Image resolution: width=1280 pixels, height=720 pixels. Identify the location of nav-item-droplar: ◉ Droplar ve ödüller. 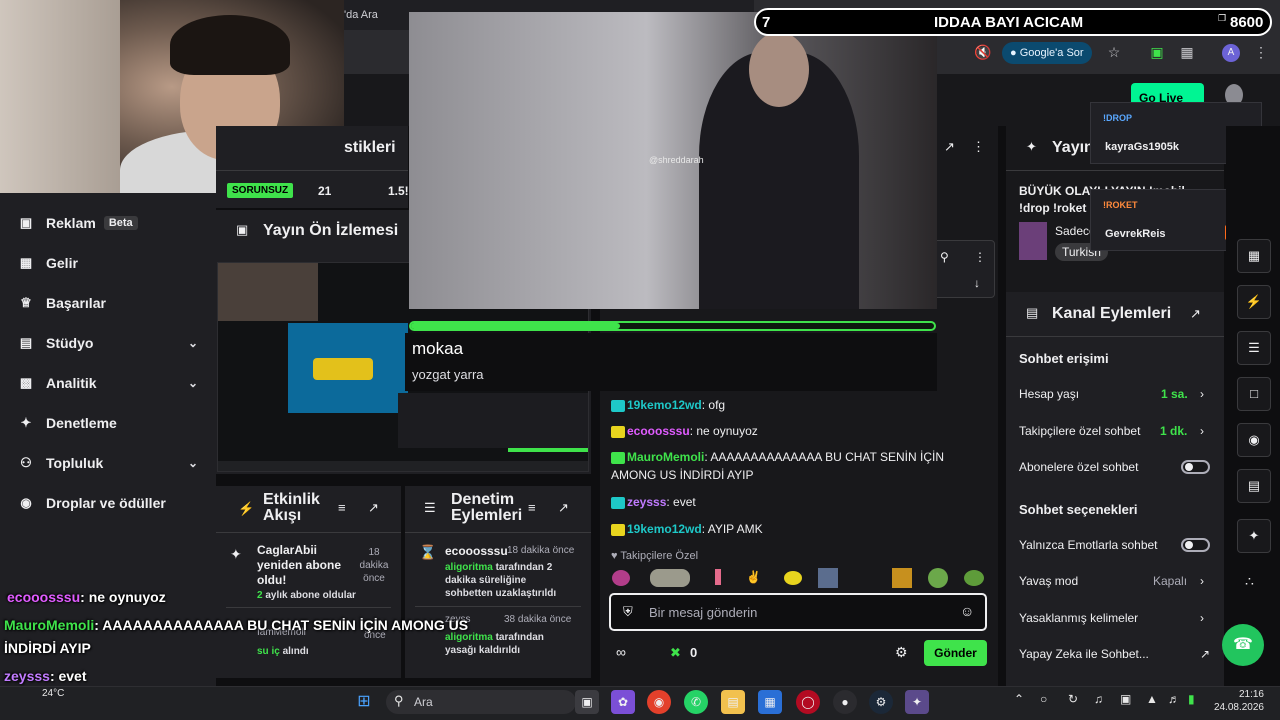
(108, 503).